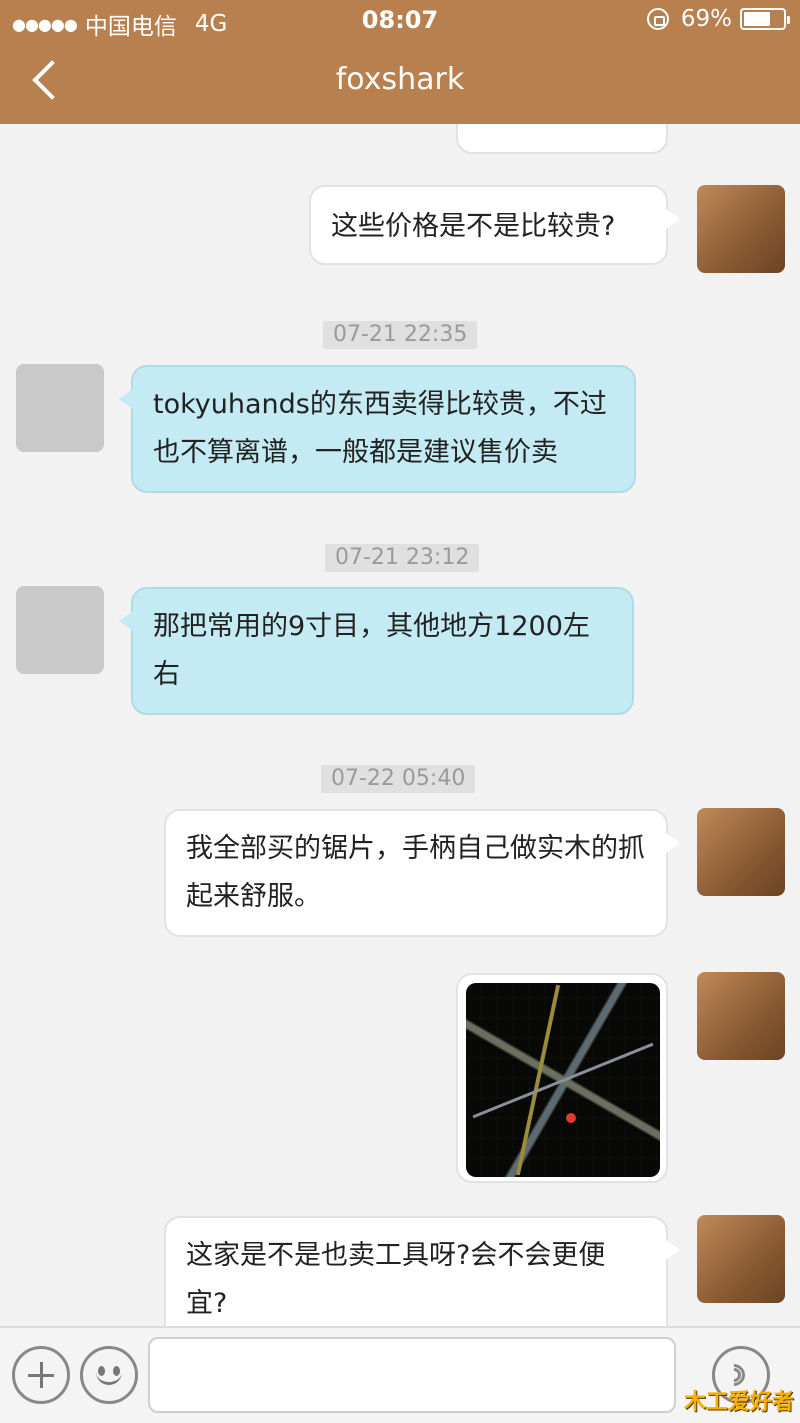 The width and height of the screenshot is (800, 1423). Describe the element at coordinates (738, 1402) in the screenshot. I see `watermark-logo: 木工爱好者` at that location.